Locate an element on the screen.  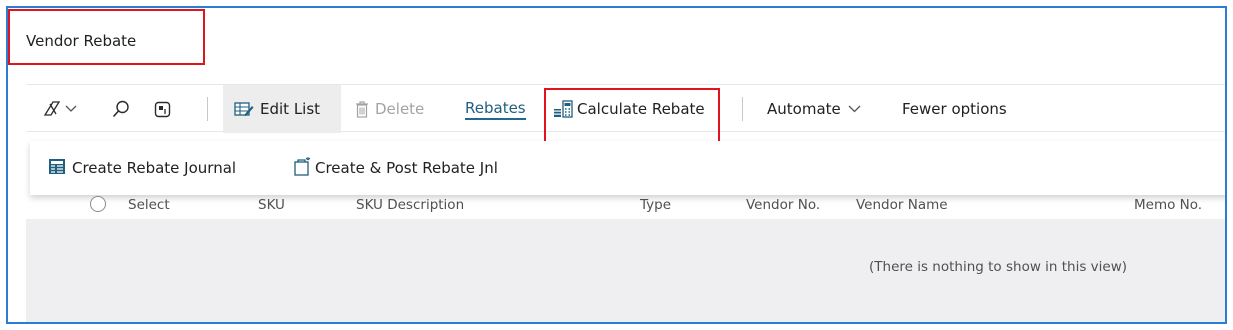
share-icon is located at coordinates (162, 109).